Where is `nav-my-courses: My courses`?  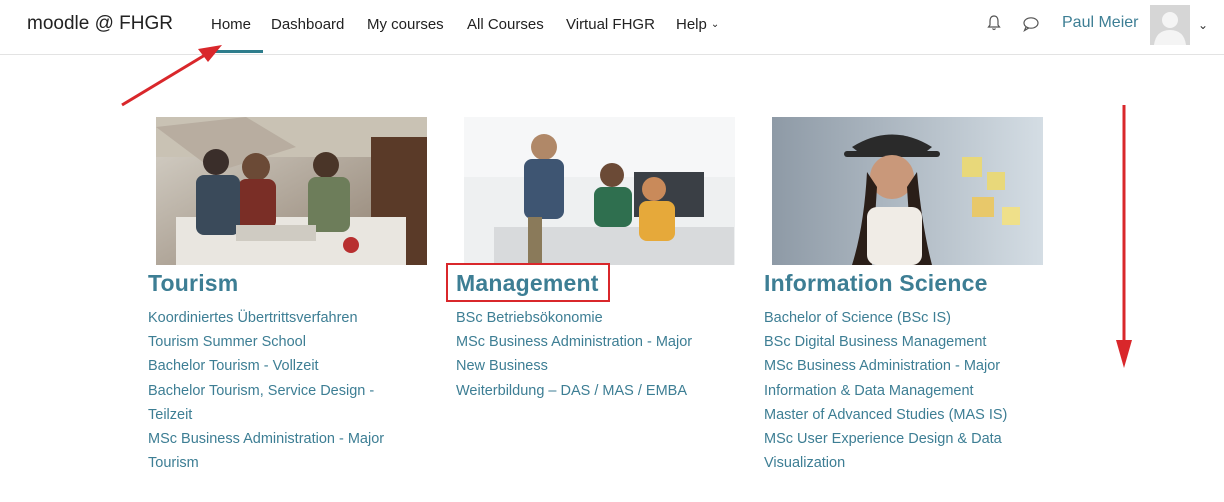
nav-my-courses: My courses is located at coordinates (405, 24).